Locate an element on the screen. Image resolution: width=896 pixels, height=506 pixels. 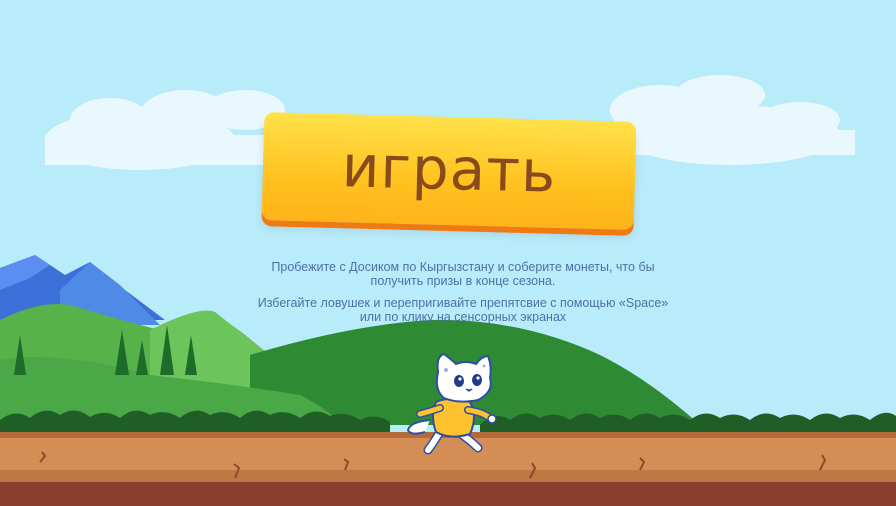
play-button-label: играть is located at coordinates (449, 169).